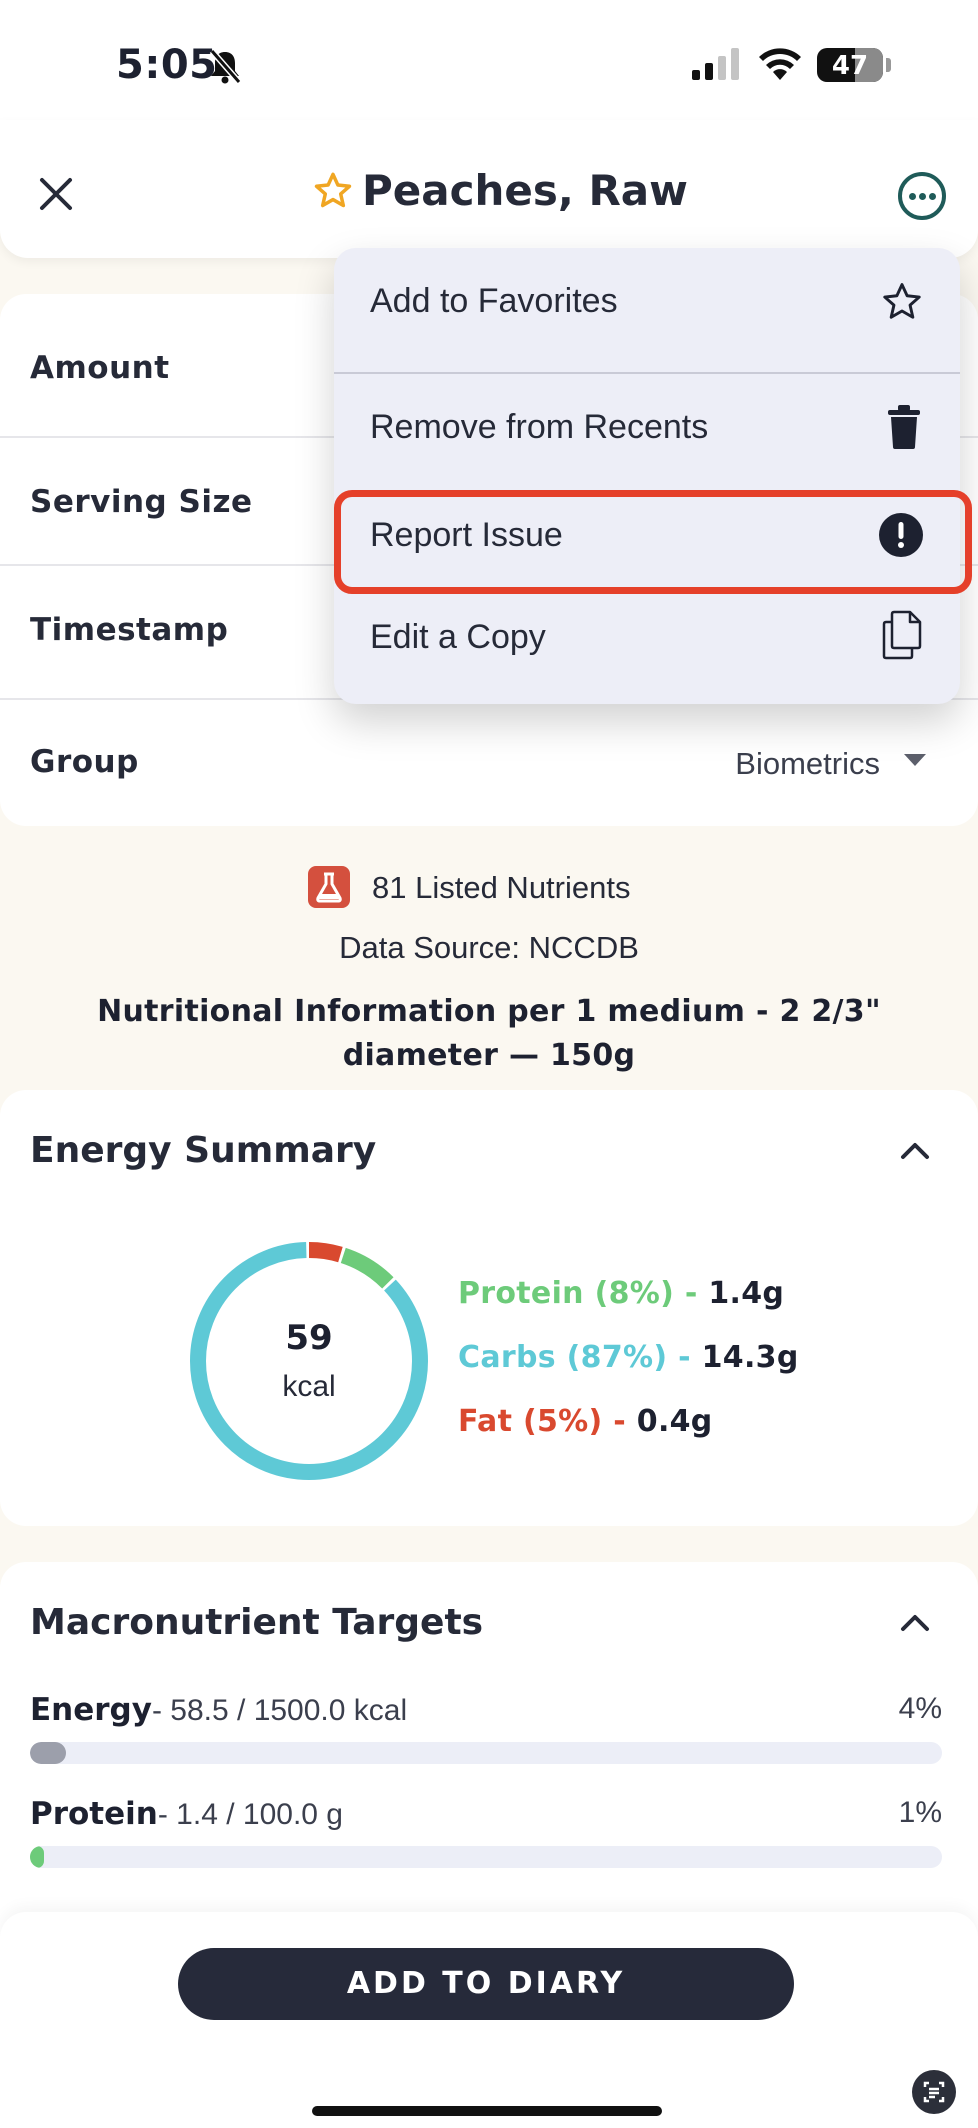 Image resolution: width=978 pixels, height=2128 pixels. What do you see at coordinates (501, 887) in the screenshot?
I see `nutrients-count: 81 Listed Nutrients` at bounding box center [501, 887].